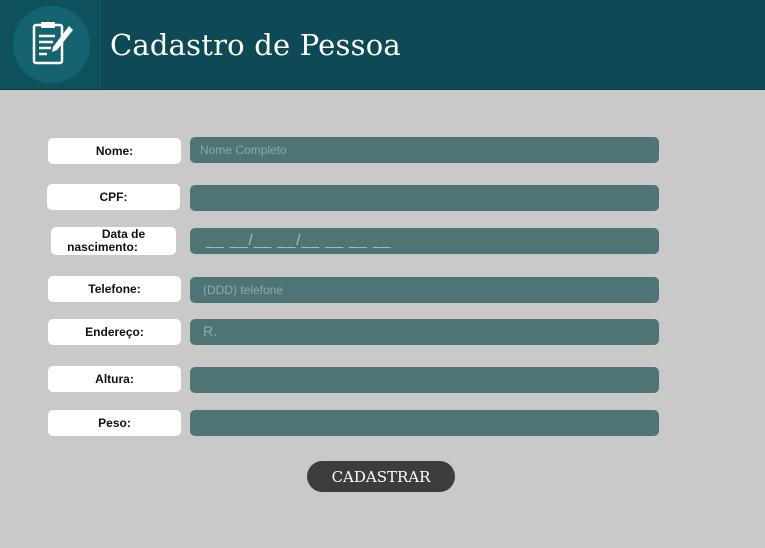  What do you see at coordinates (114, 332) in the screenshot?
I see `label-endereco: Endereço:` at bounding box center [114, 332].